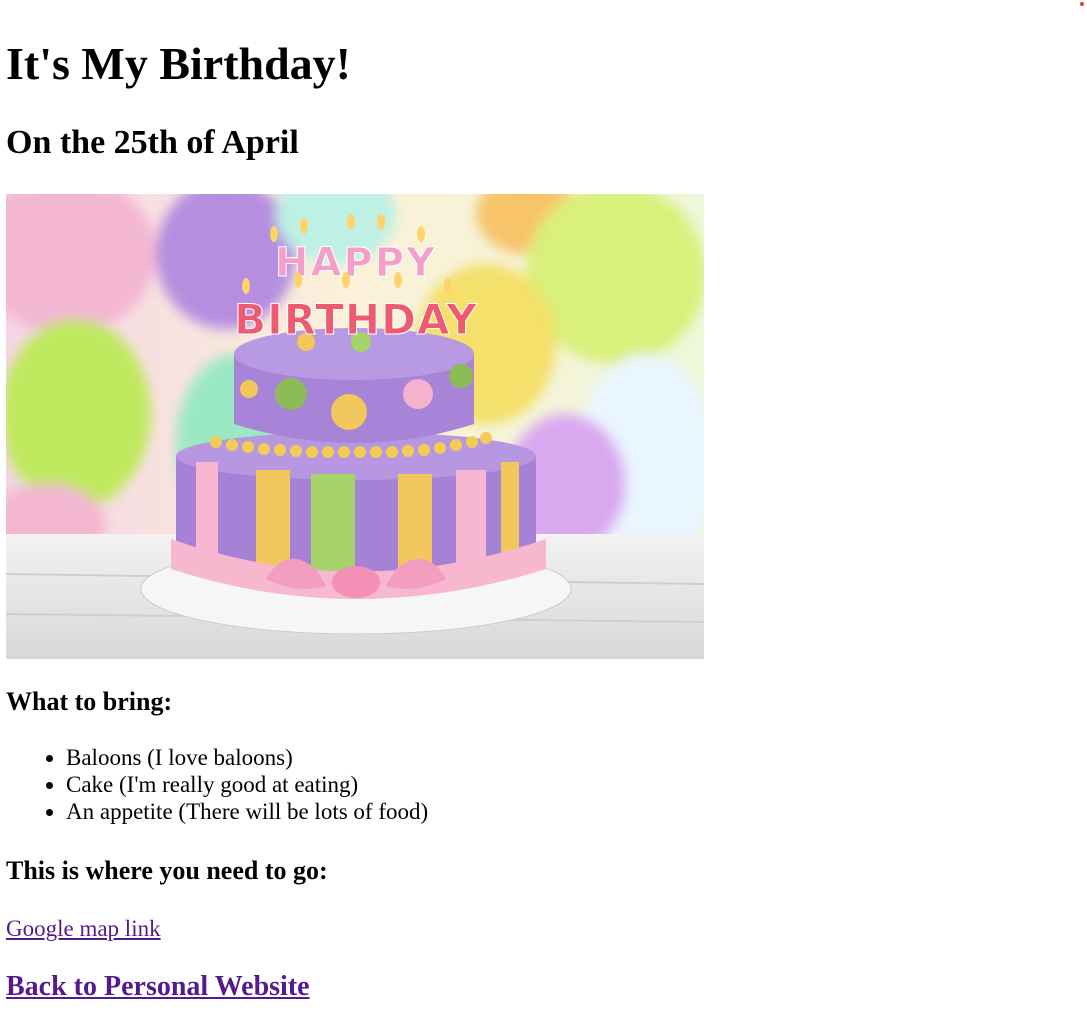 The width and height of the screenshot is (1087, 1014). I want to click on list-item: Baloons (I love baloons), so click(247, 757).